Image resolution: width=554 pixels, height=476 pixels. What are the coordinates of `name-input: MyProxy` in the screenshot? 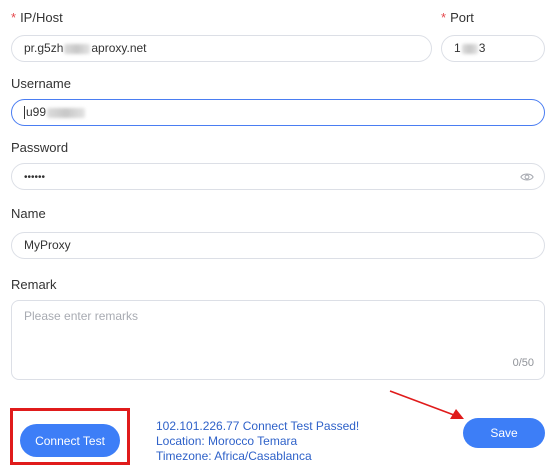 It's located at (278, 245).